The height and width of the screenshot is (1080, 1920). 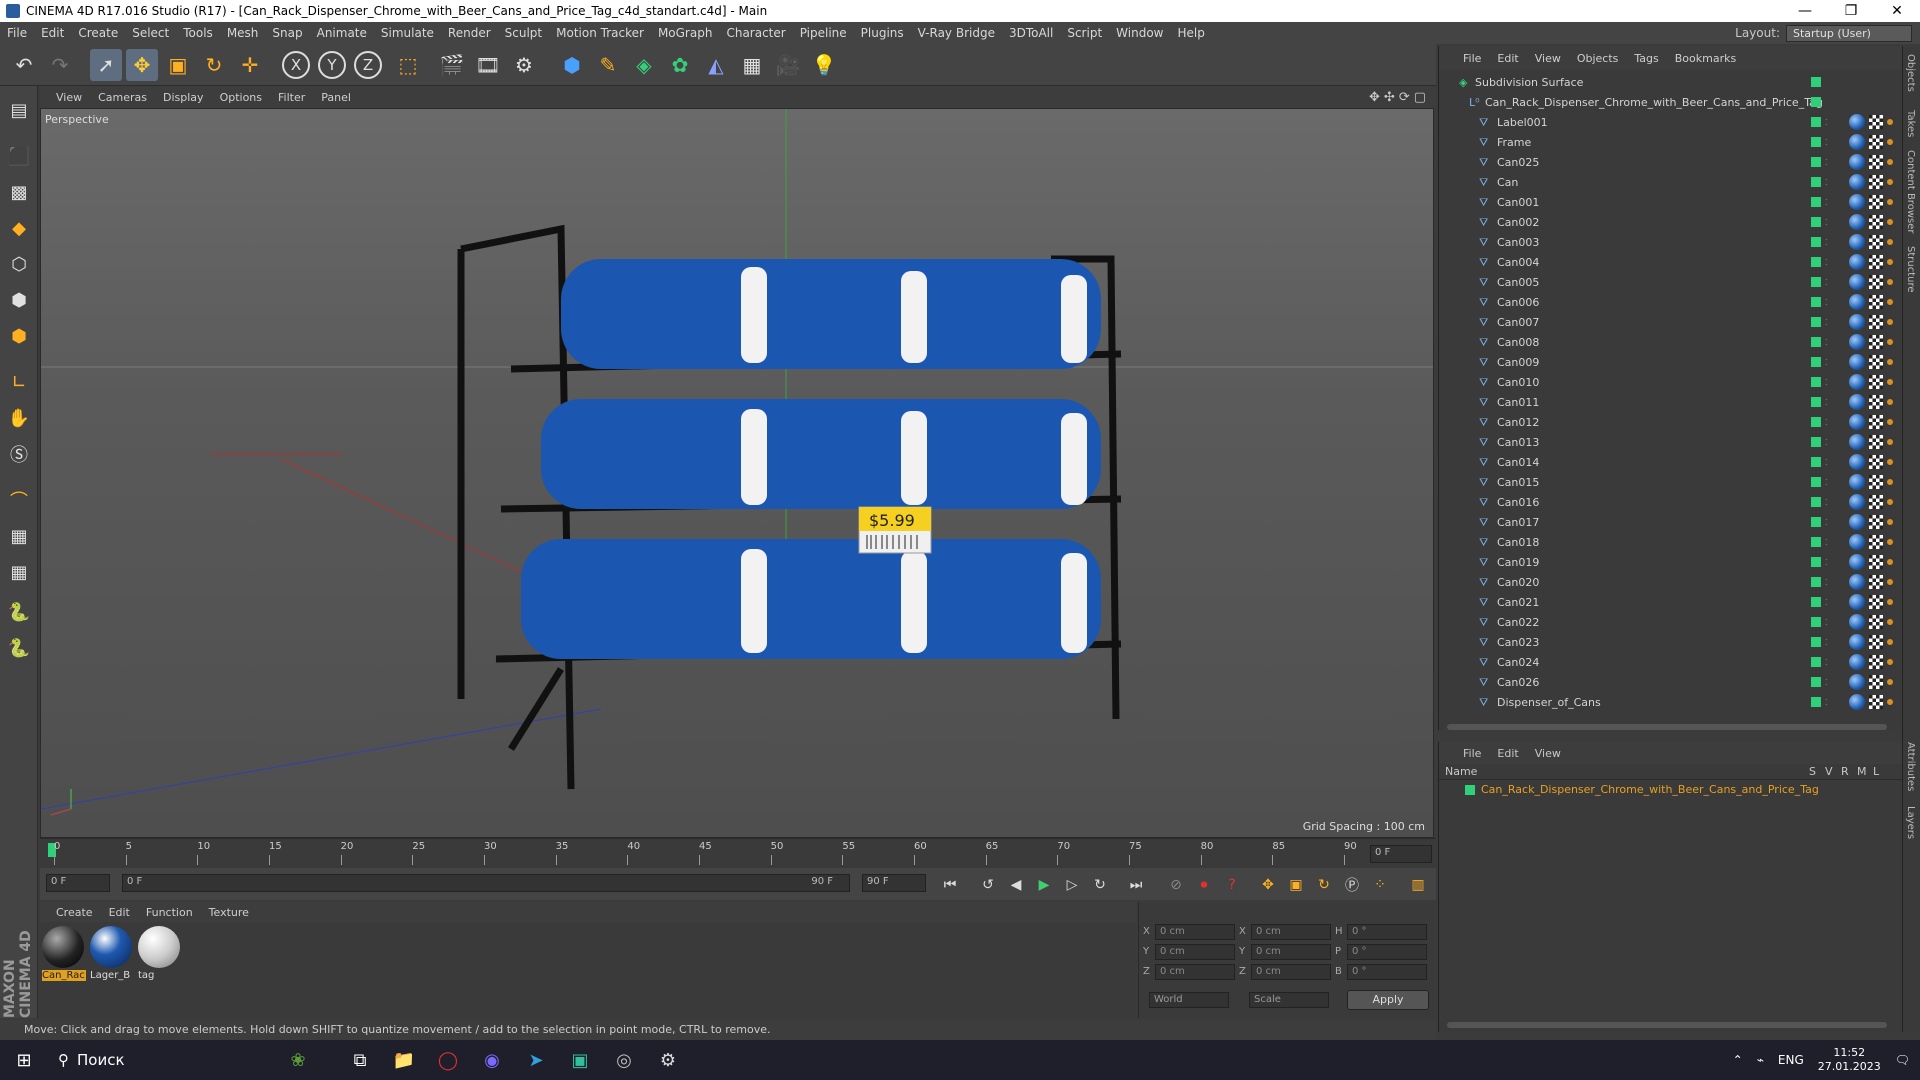 What do you see at coordinates (153, 1060) in the screenshot?
I see `taskbar-search: ⚲ Поиск` at bounding box center [153, 1060].